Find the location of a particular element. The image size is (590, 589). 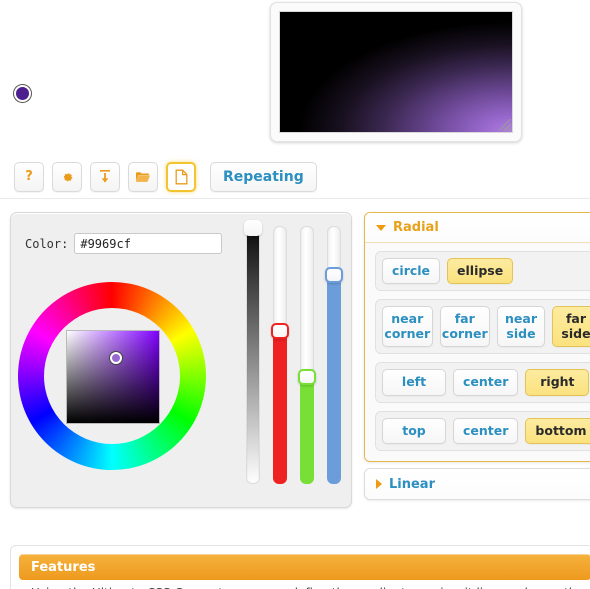

color-field-row: Color: is located at coordinates (124, 243).